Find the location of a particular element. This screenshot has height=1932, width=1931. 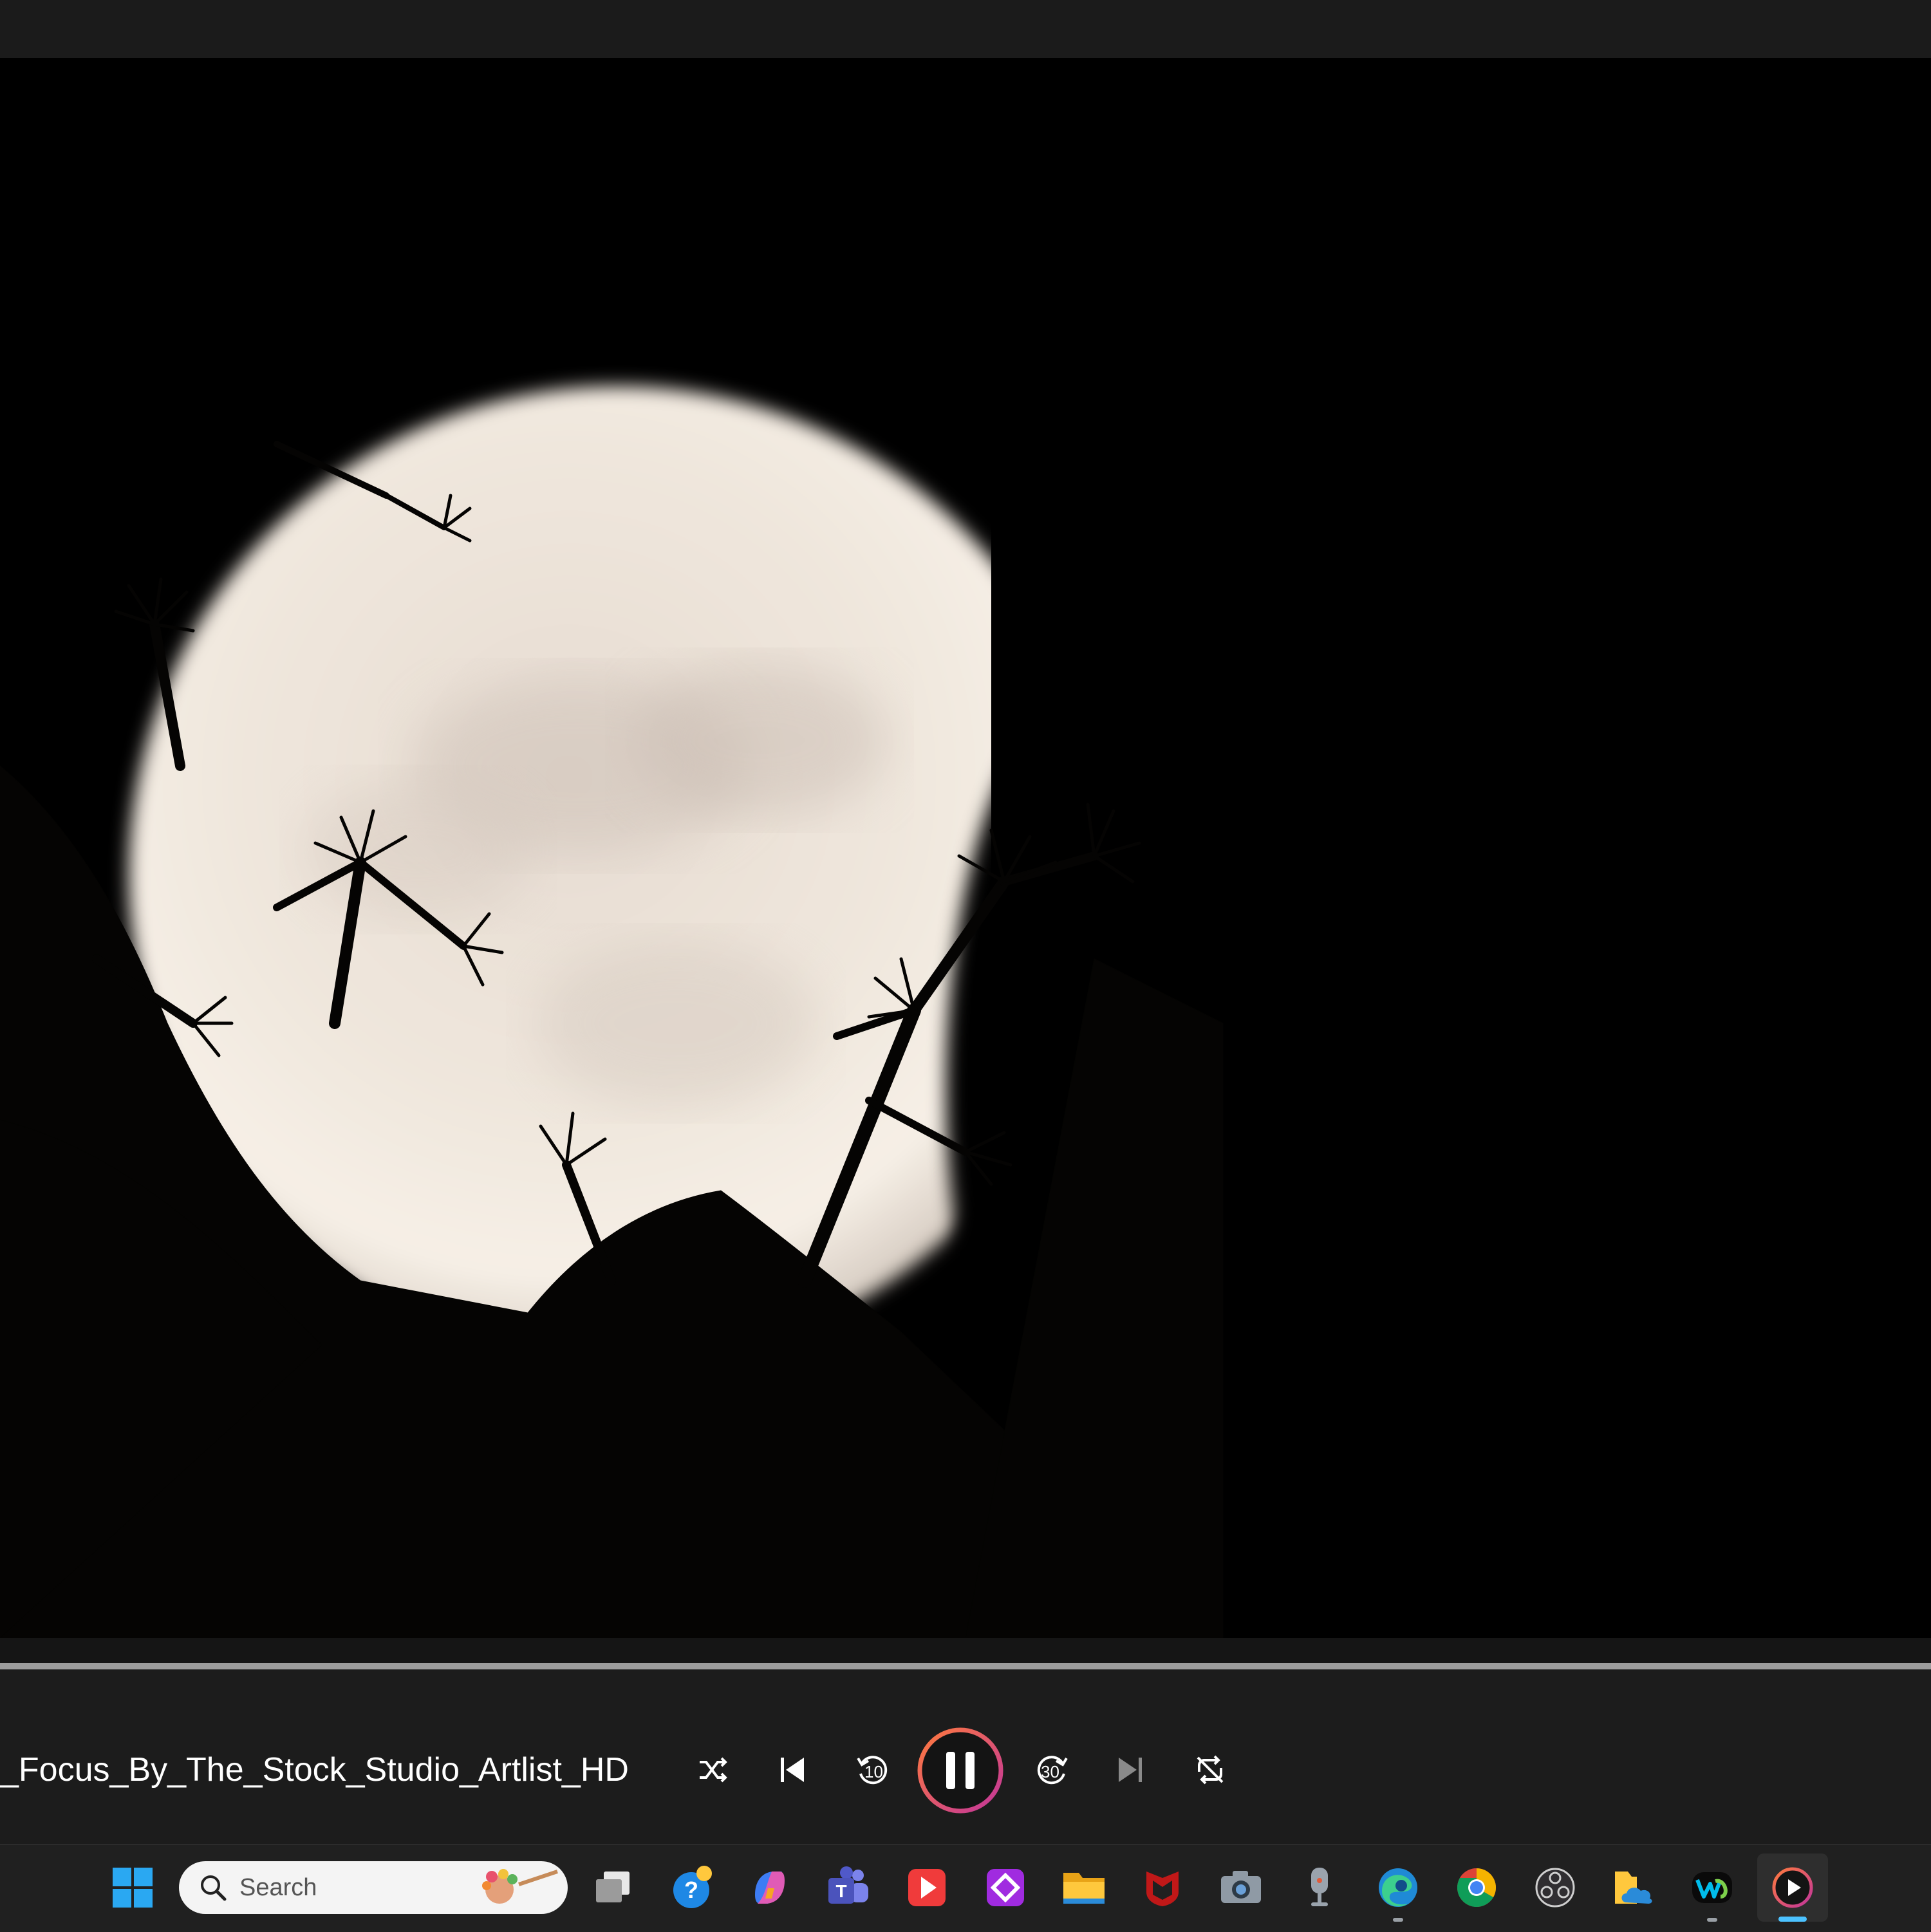

rewind-button: 10 is located at coordinates (872, 1770).